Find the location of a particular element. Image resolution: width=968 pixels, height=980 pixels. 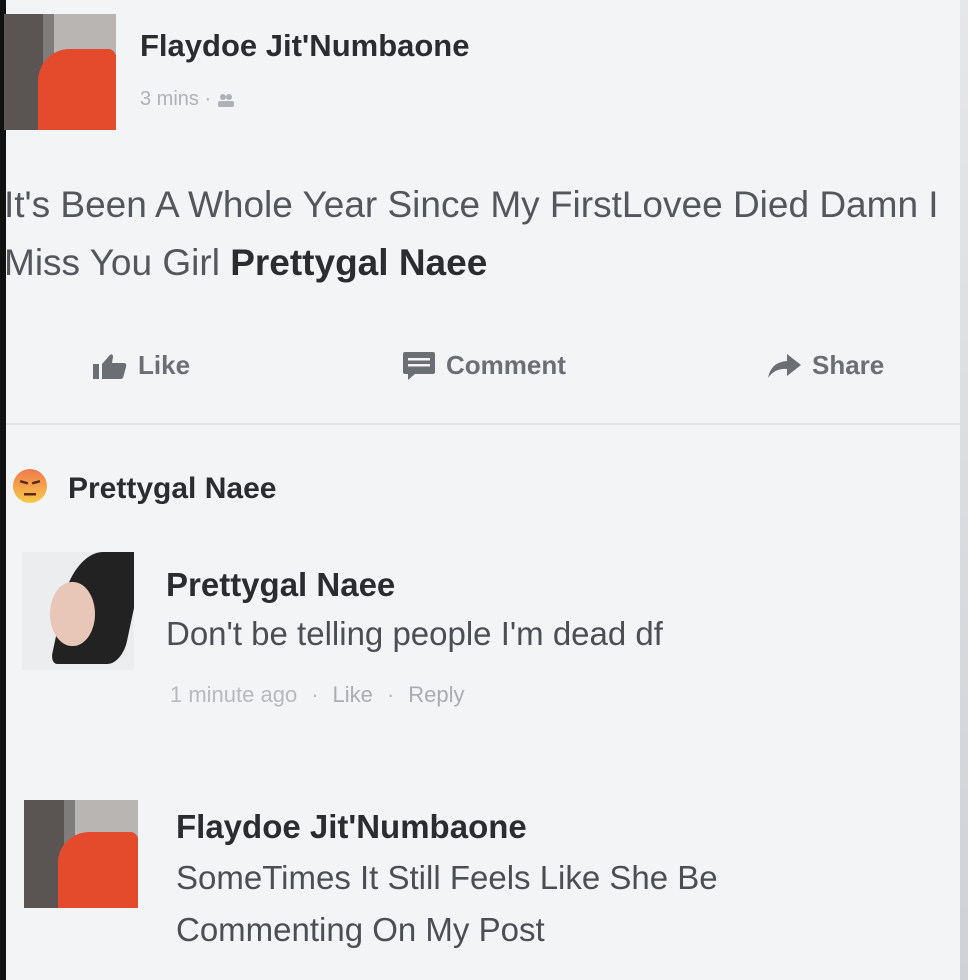

actions-divider is located at coordinates (483, 424).